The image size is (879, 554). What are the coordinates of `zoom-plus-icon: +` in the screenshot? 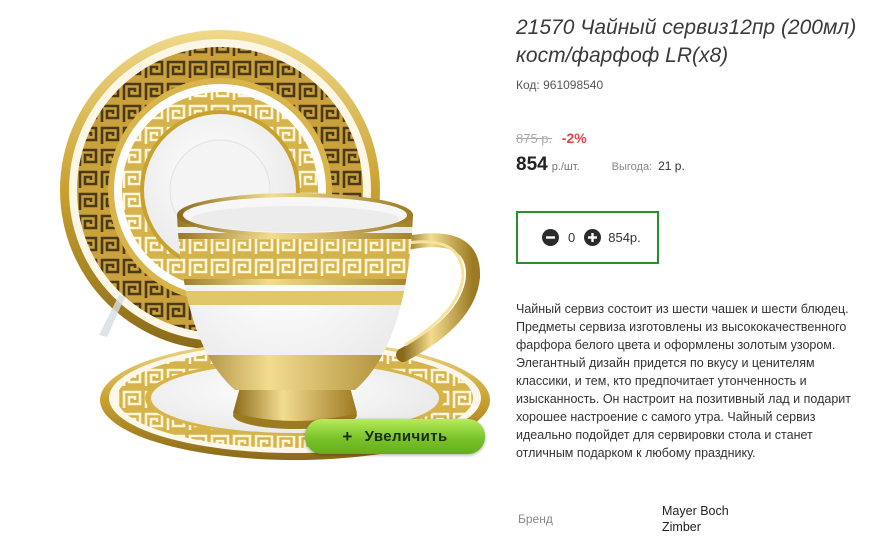 It's located at (347, 436).